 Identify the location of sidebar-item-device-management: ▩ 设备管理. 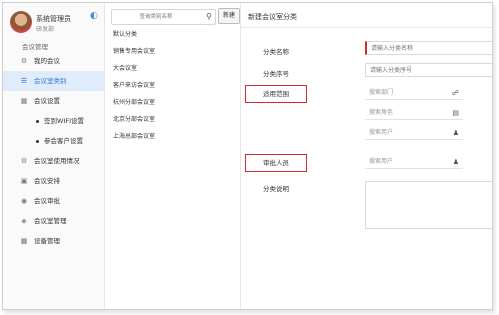
(53, 241).